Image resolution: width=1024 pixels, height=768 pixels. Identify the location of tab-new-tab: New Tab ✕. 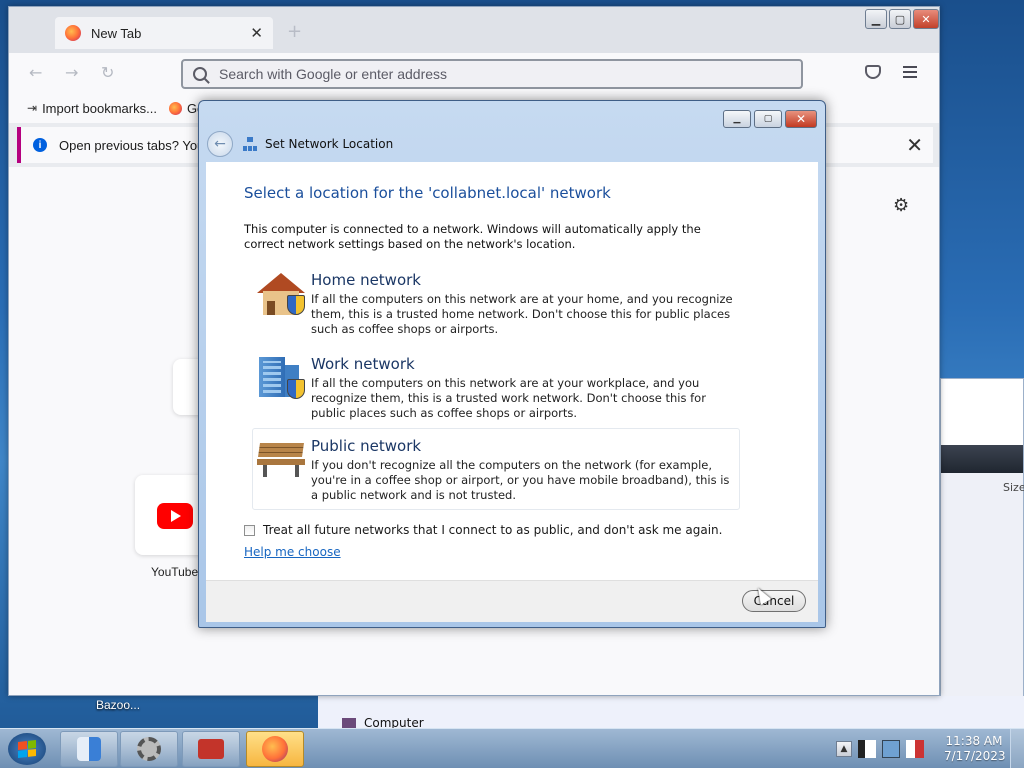
(164, 33).